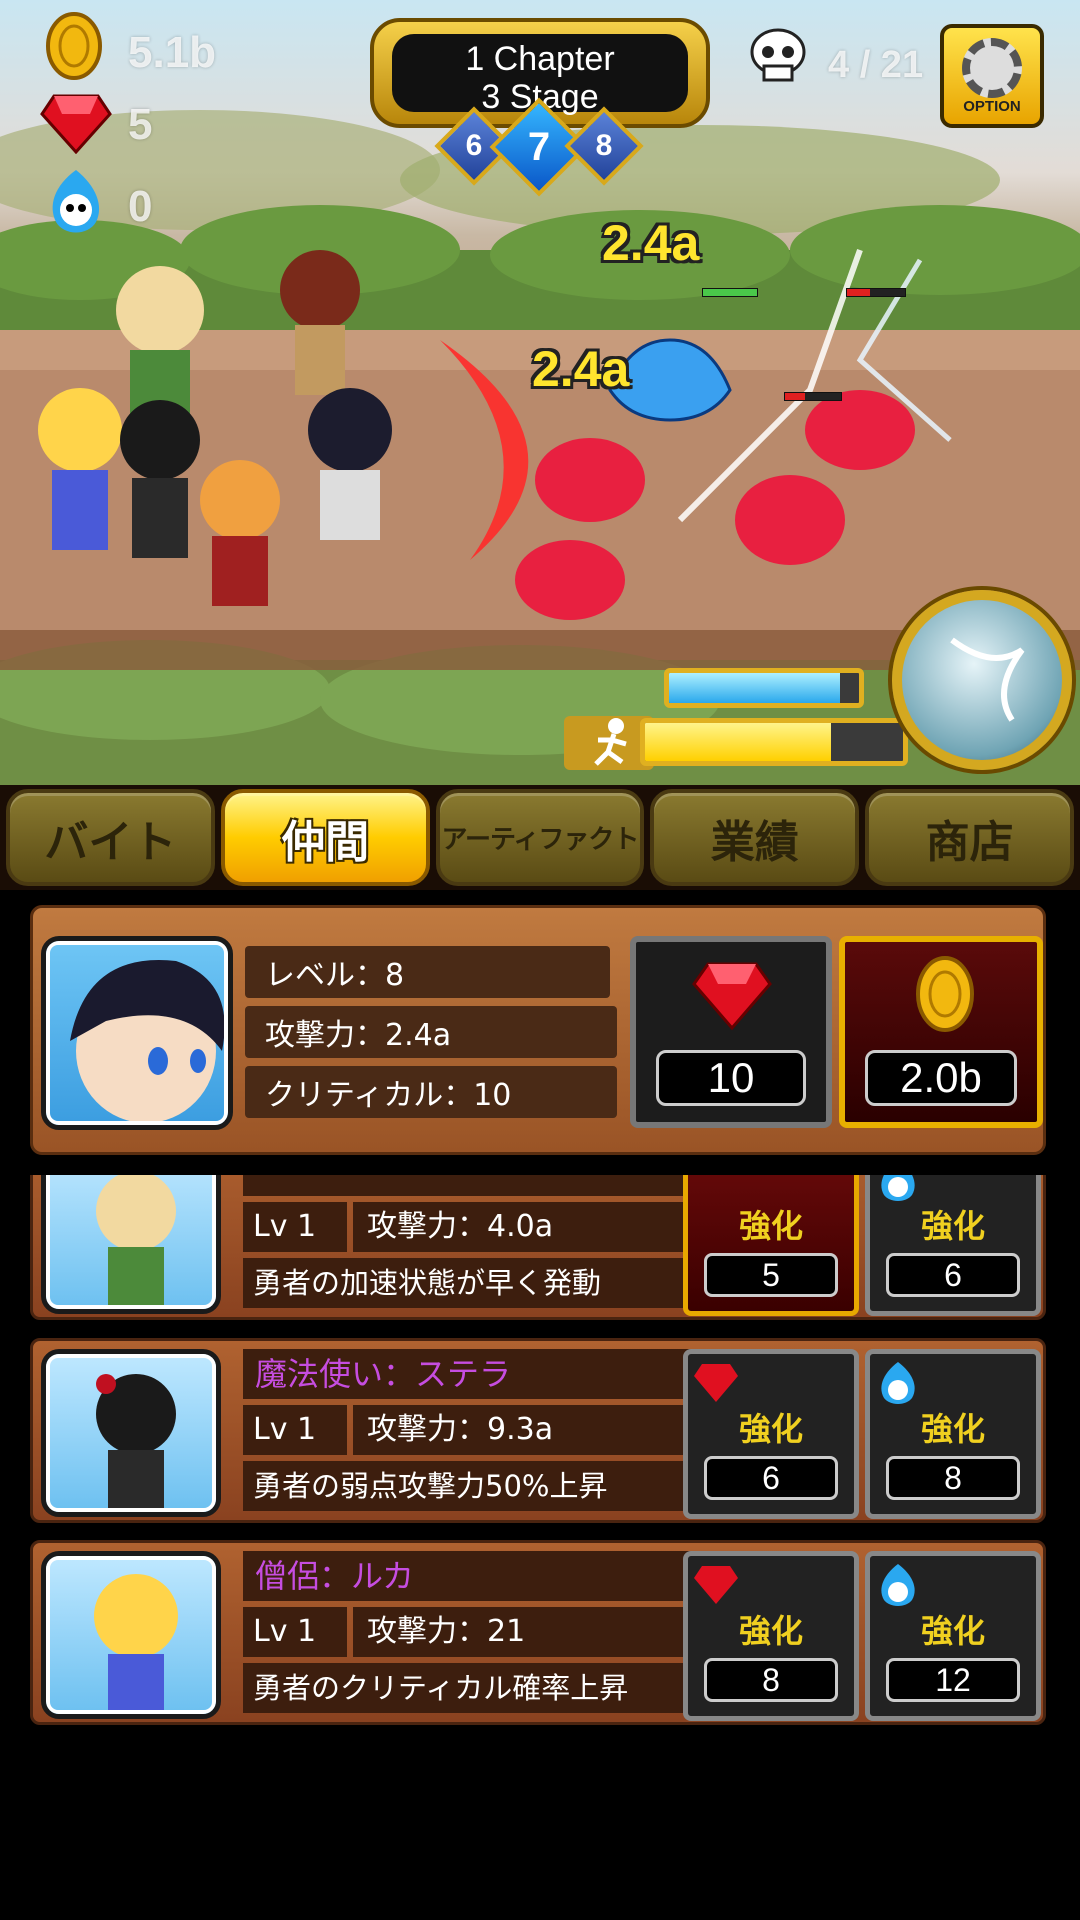 The image size is (1080, 1920). What do you see at coordinates (468, 1185) in the screenshot?
I see `companion-name` at bounding box center [468, 1185].